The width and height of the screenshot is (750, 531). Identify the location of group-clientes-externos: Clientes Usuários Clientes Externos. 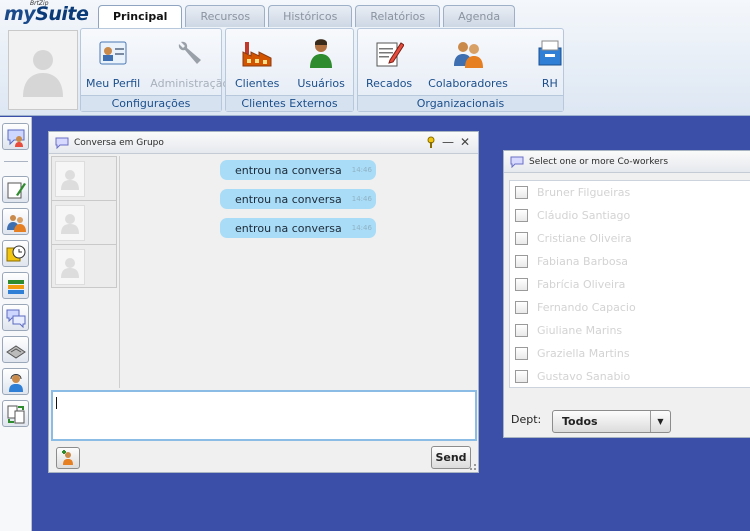
(289, 70).